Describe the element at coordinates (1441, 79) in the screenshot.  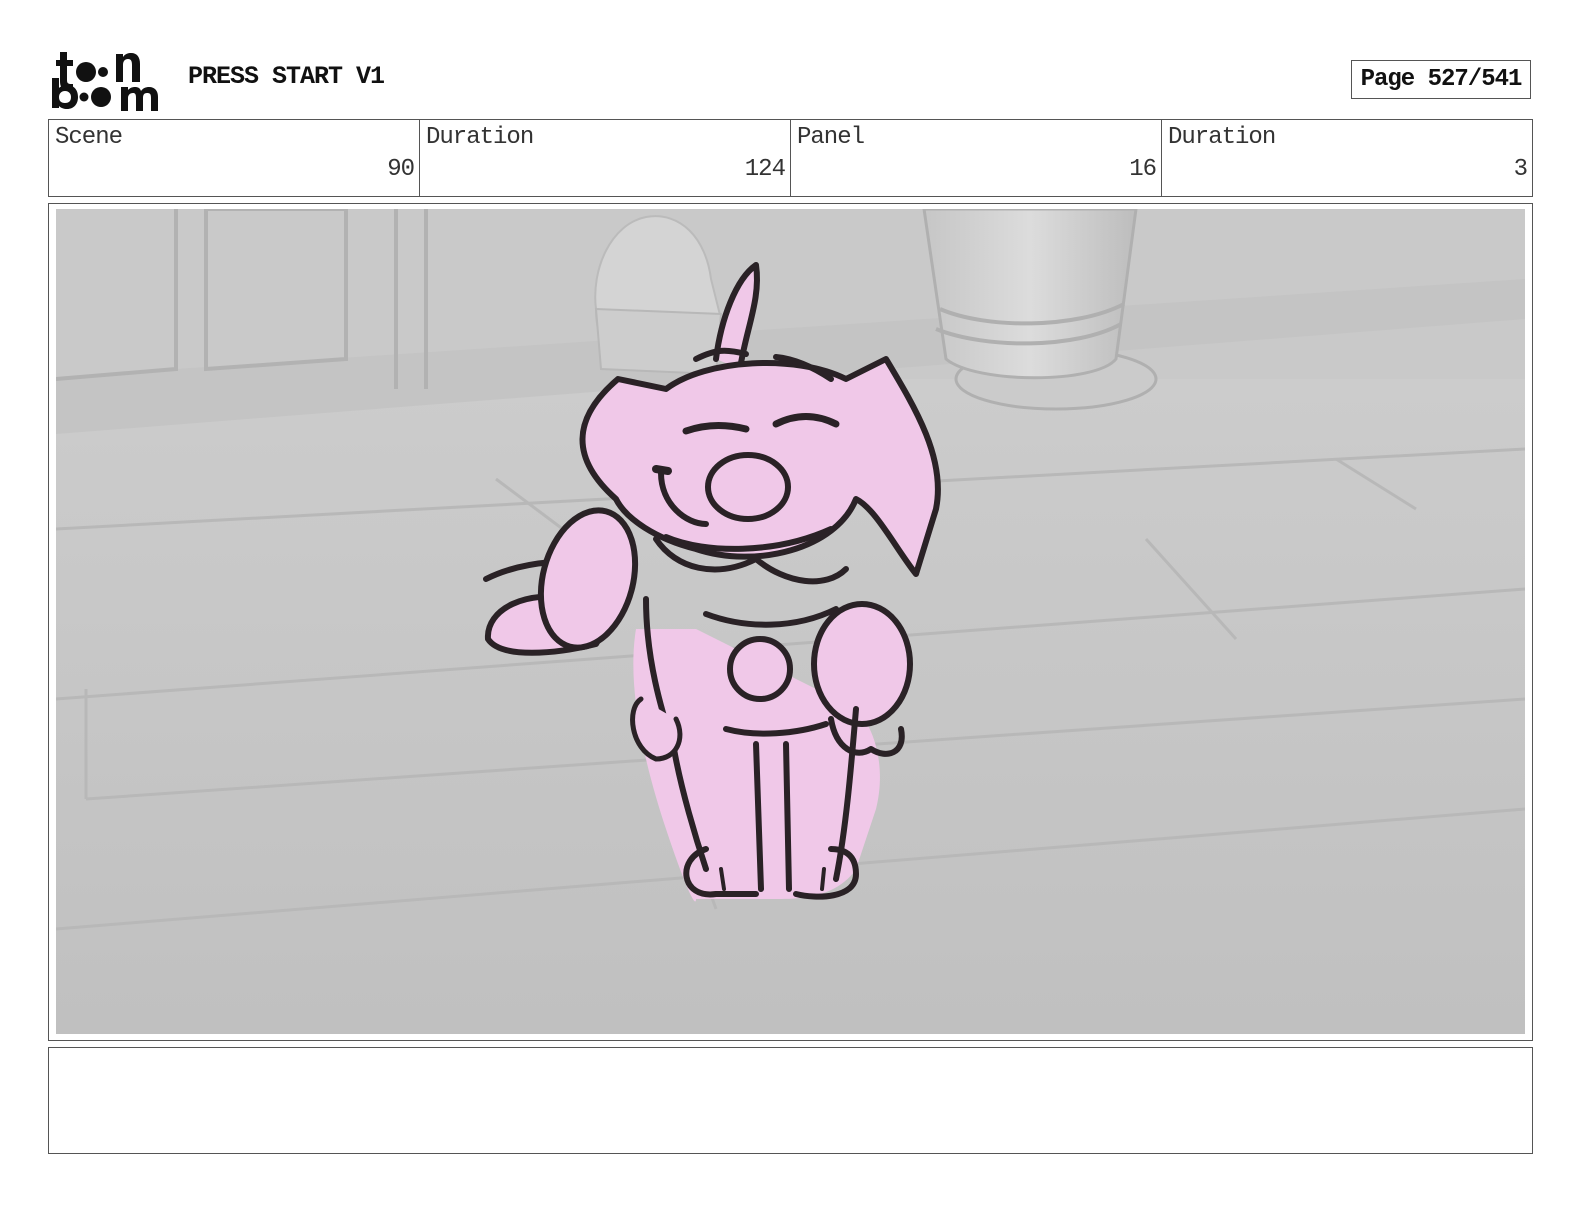
I see `page-number: Page 527/541` at that location.